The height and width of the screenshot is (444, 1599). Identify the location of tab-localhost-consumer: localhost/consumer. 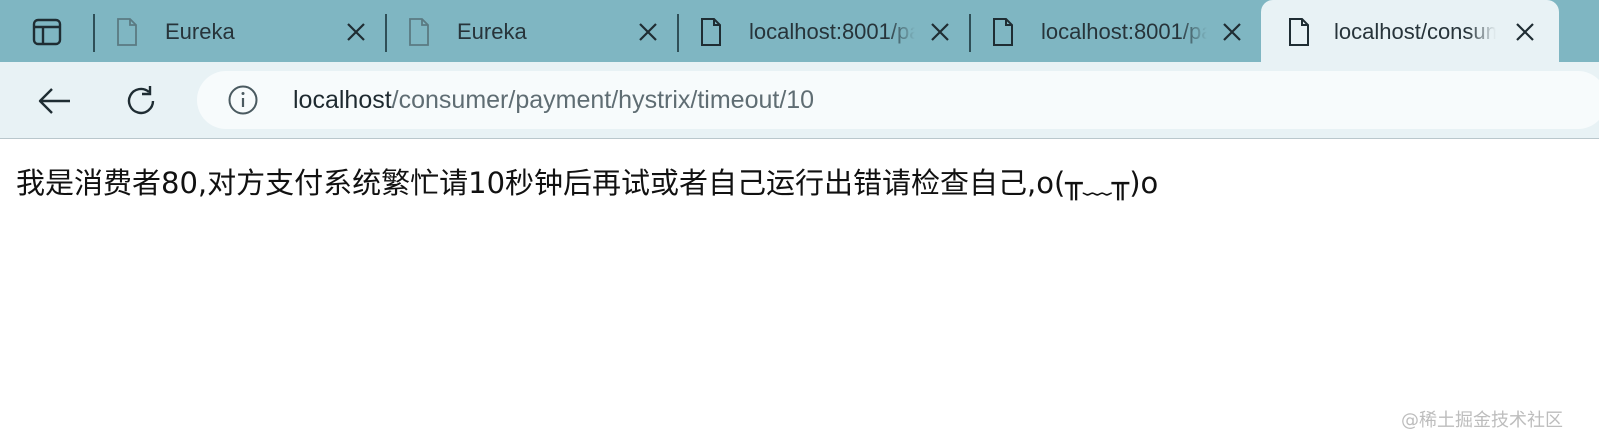
(1410, 31).